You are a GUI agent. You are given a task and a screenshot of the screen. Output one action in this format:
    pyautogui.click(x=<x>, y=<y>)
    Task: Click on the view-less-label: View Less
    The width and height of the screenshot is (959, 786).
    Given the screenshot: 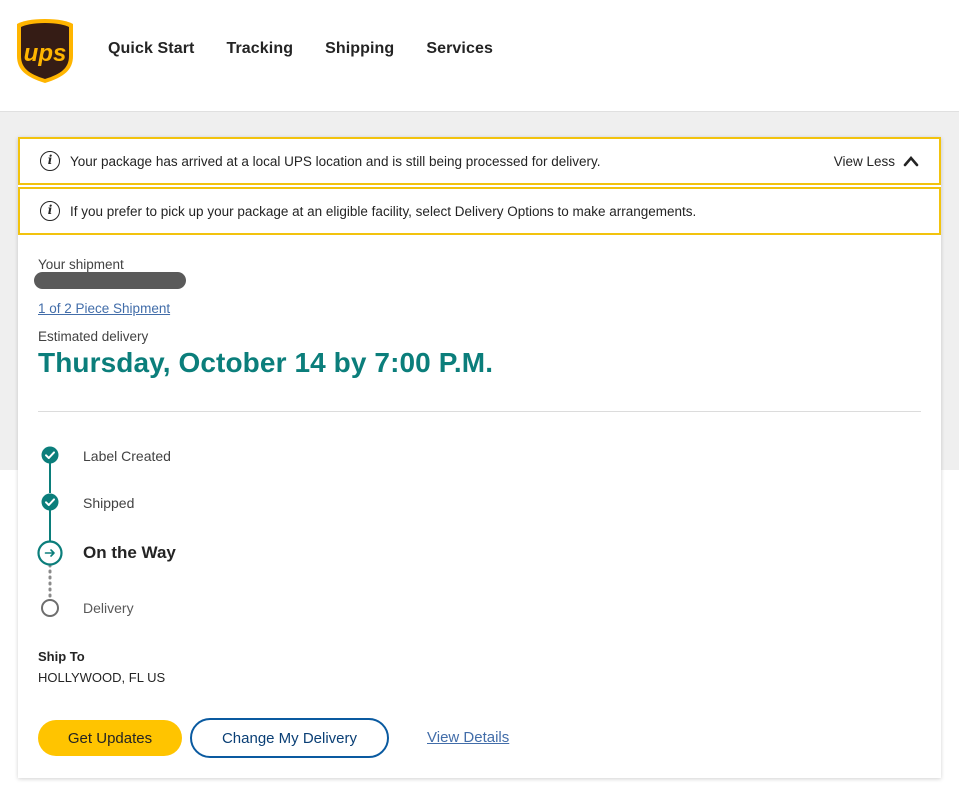 What is the action you would take?
    pyautogui.click(x=864, y=161)
    